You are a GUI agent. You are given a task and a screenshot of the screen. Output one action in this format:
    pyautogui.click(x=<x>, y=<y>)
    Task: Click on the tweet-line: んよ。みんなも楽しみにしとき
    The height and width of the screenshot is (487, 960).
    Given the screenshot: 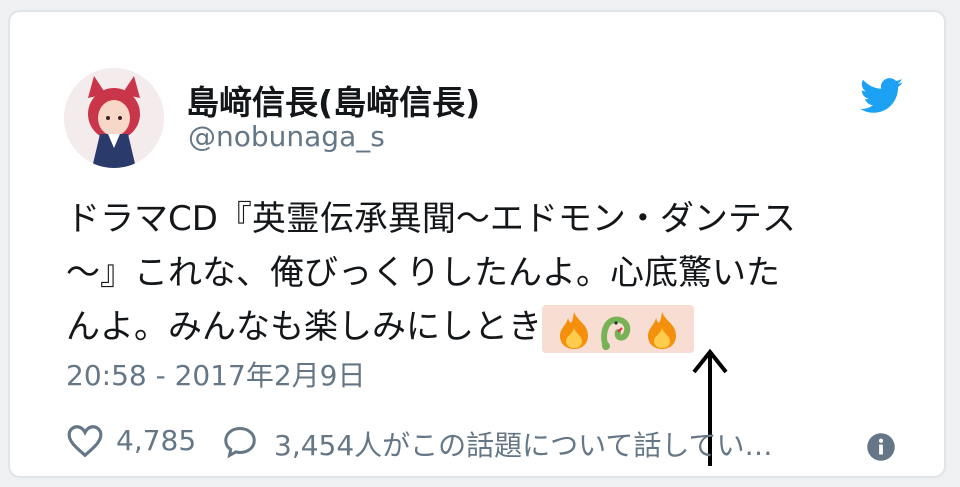 What is the action you would take?
    pyautogui.click(x=491, y=327)
    